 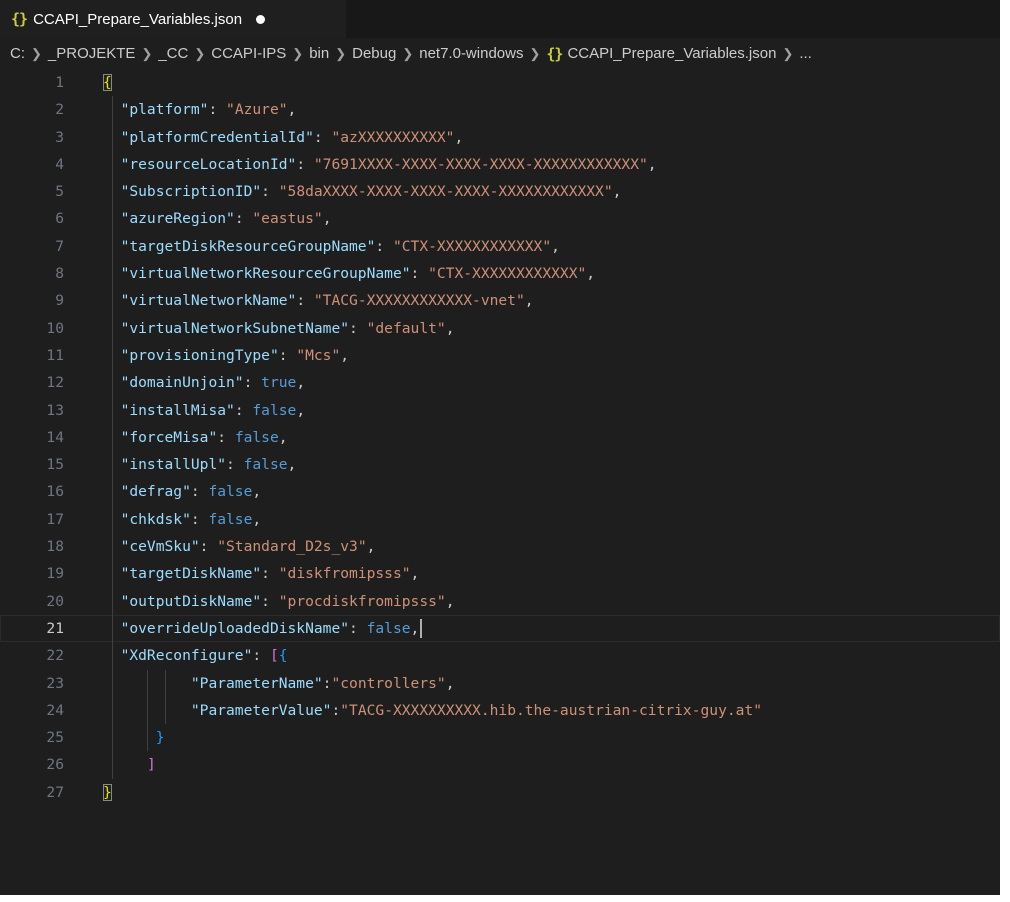 What do you see at coordinates (55, 547) in the screenshot?
I see `line-number: 18` at bounding box center [55, 547].